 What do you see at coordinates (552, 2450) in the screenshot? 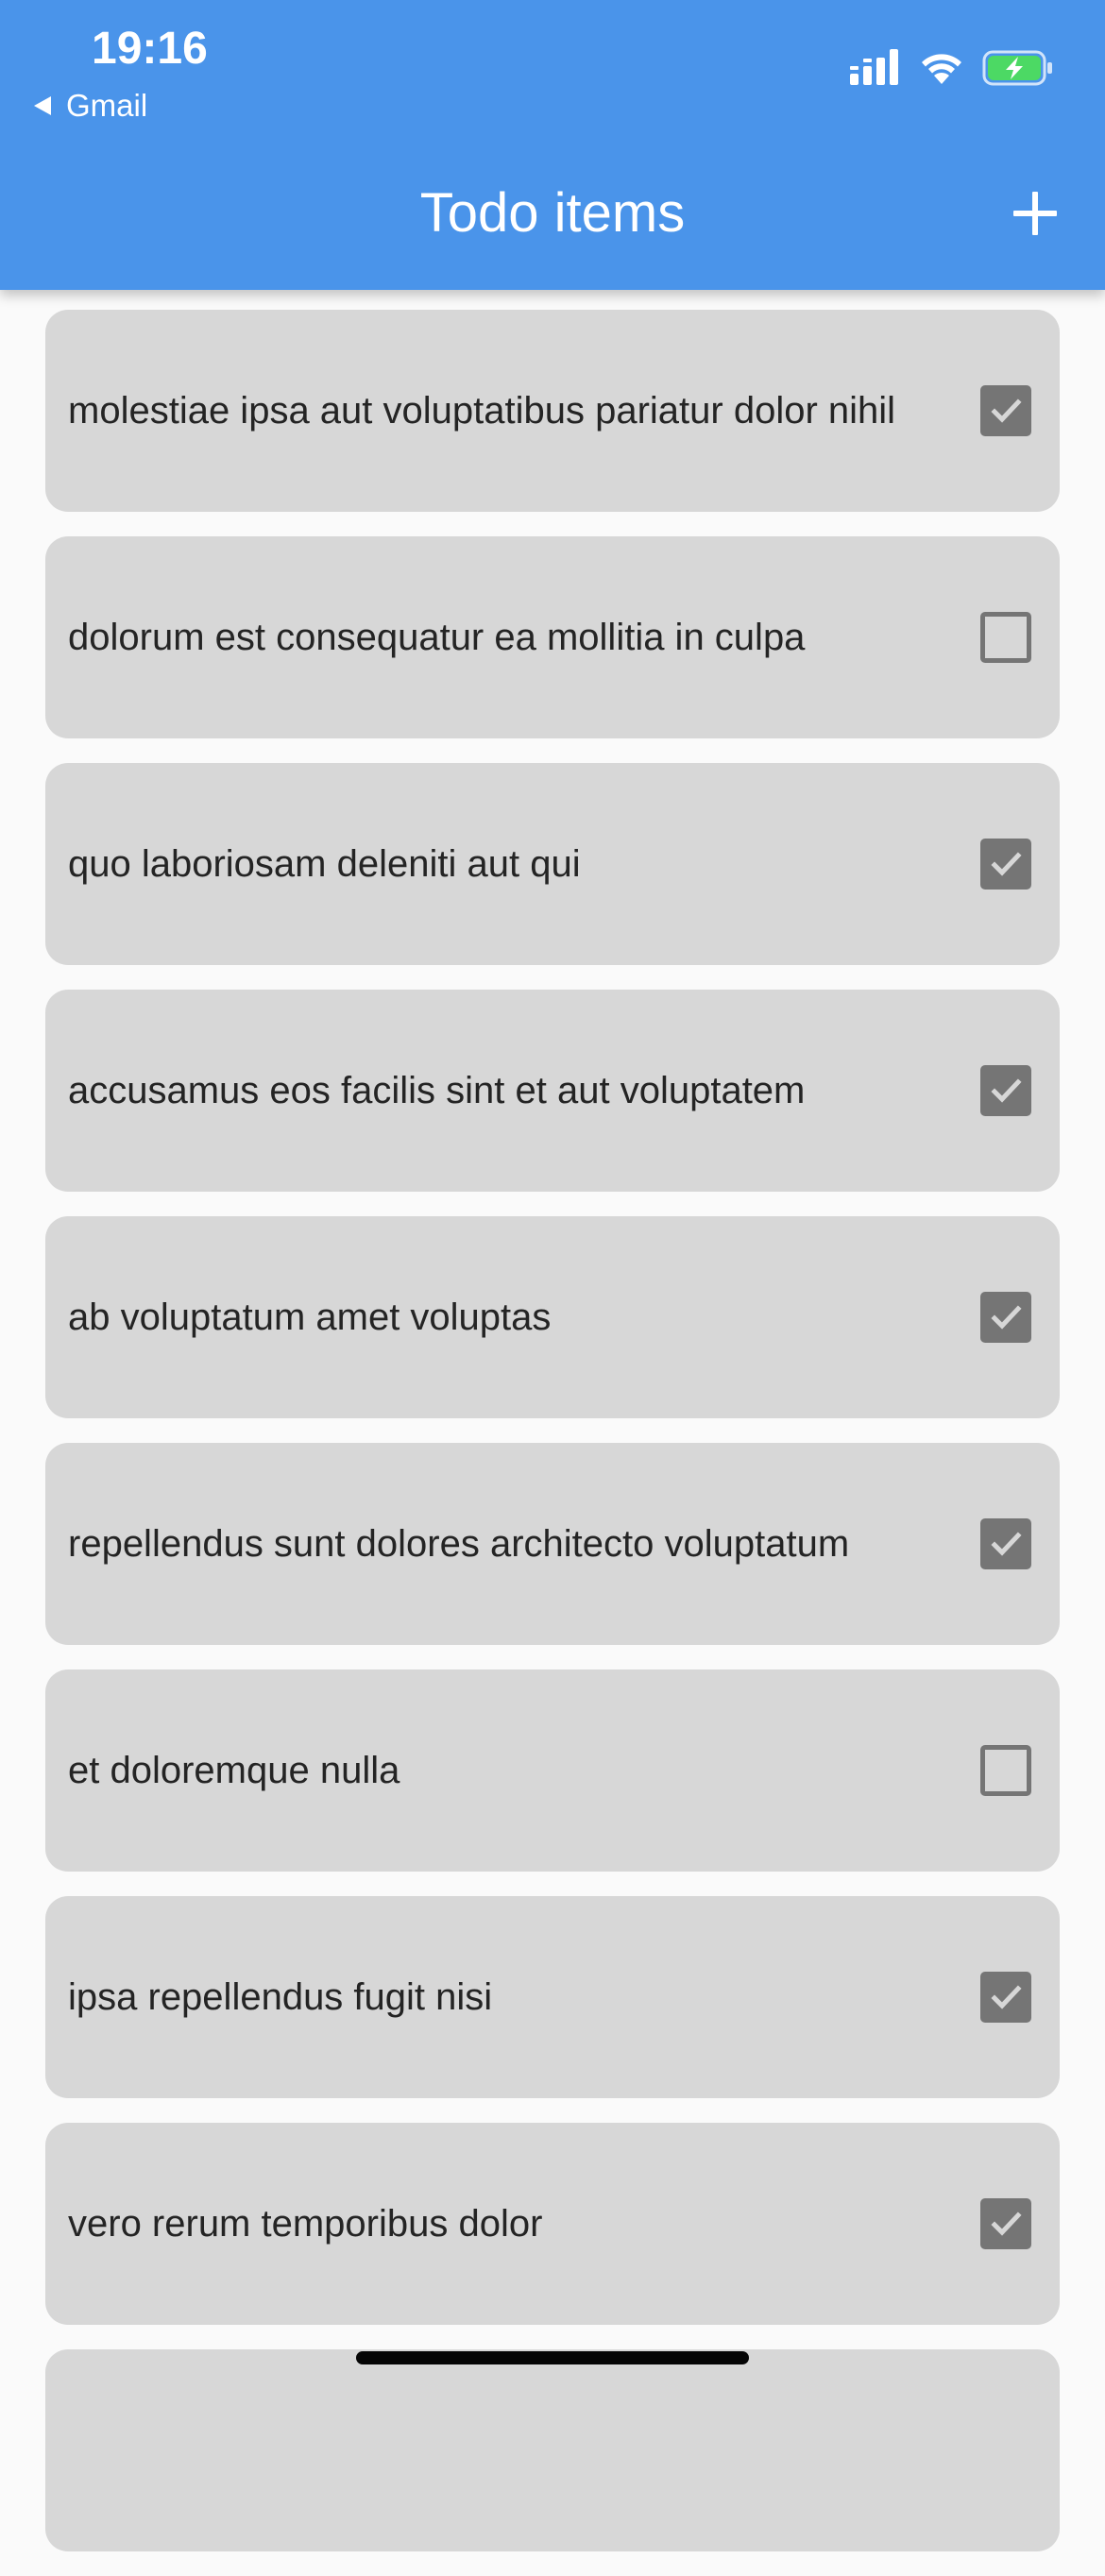
I see `todo-item-partial` at bounding box center [552, 2450].